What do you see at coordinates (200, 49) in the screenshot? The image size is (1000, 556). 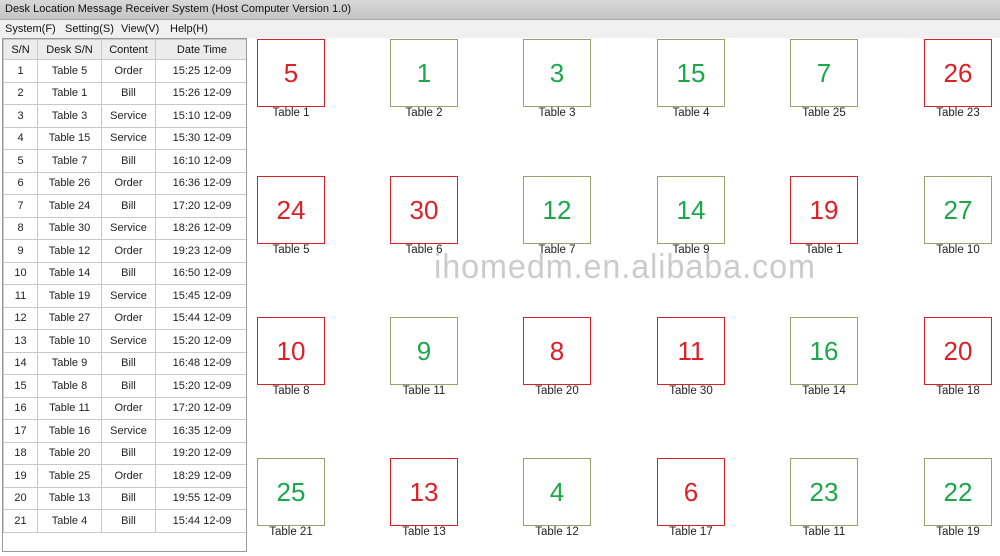 I see `column-header-date-time: Date Time` at bounding box center [200, 49].